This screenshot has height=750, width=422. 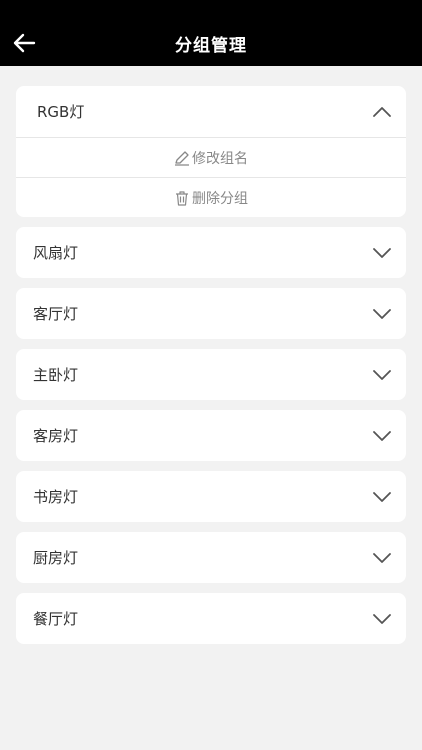 What do you see at coordinates (211, 46) in the screenshot?
I see `page-title: 分组管理` at bounding box center [211, 46].